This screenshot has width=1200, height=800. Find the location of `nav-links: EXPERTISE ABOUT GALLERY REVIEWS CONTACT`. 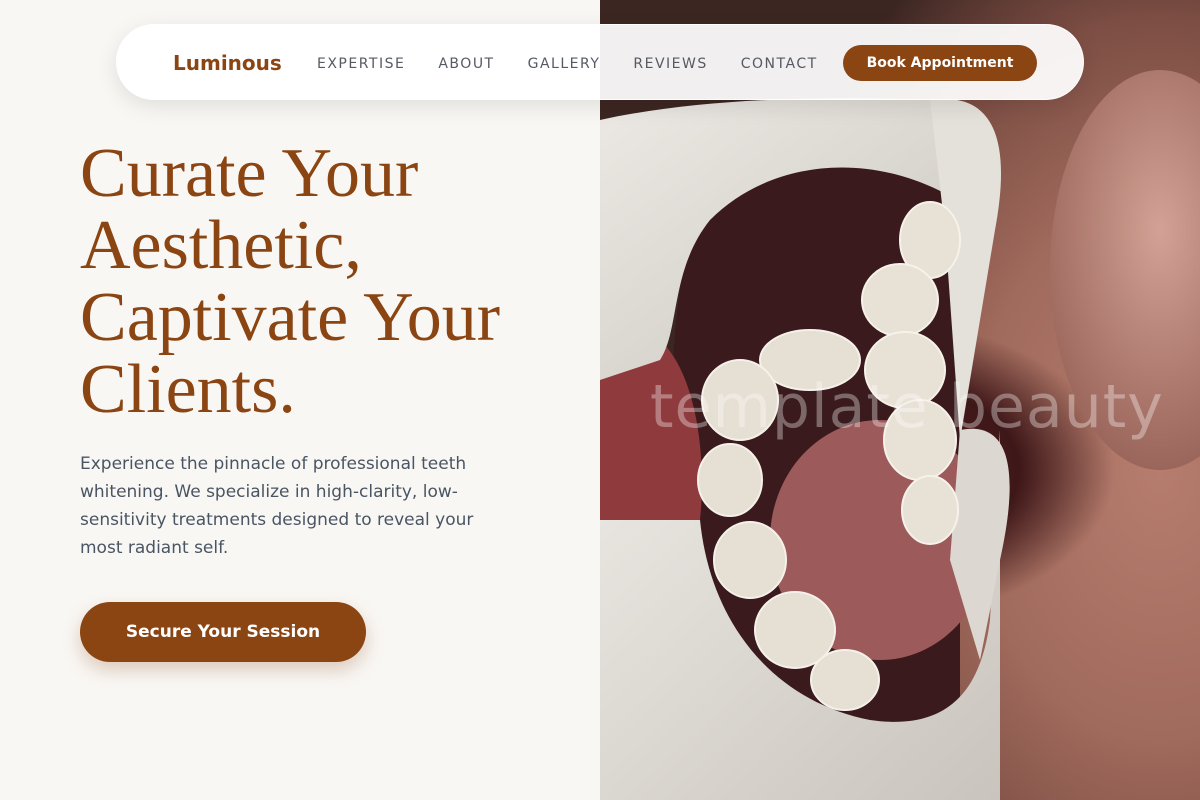

nav-links: EXPERTISE ABOUT GALLERY REVIEWS CONTACT is located at coordinates (584, 64).